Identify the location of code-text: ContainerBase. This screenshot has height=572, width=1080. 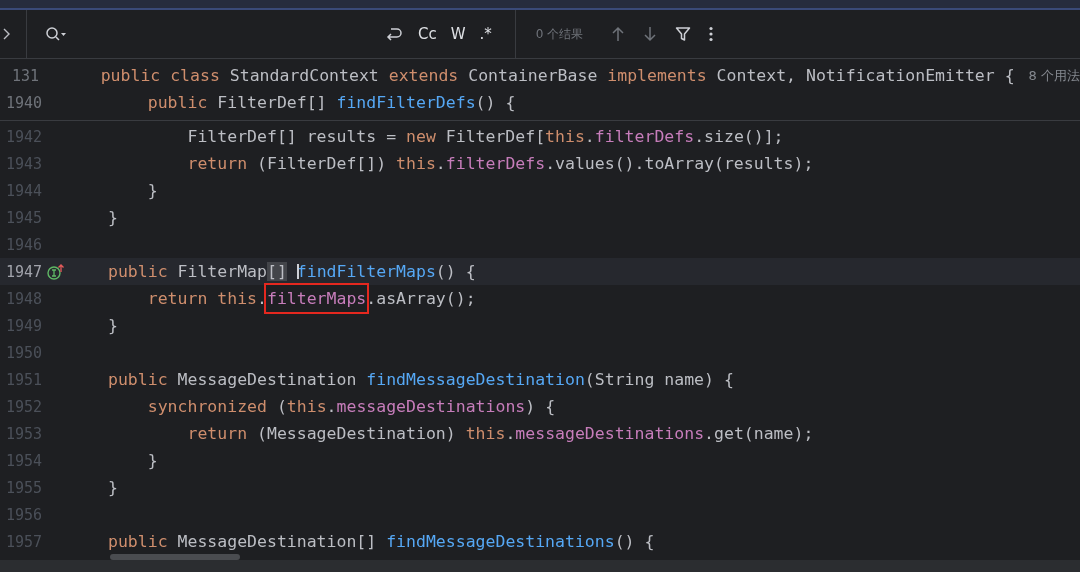
(533, 75).